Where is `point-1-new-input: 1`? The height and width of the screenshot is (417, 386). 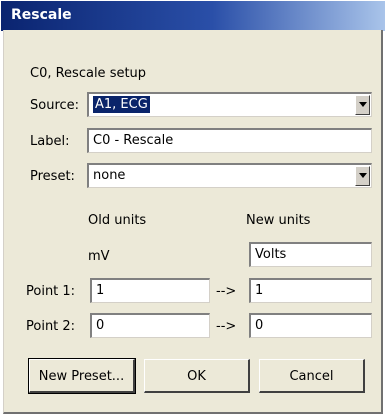 point-1-new-input: 1 is located at coordinates (310, 290).